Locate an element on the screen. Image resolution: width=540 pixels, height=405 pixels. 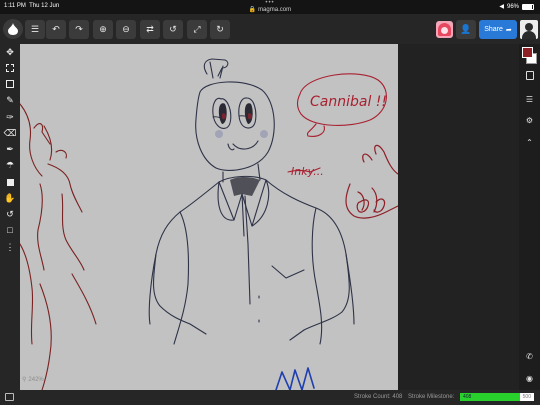
stroke-milestone-label: Stroke Milestone: is located at coordinates (431, 397).